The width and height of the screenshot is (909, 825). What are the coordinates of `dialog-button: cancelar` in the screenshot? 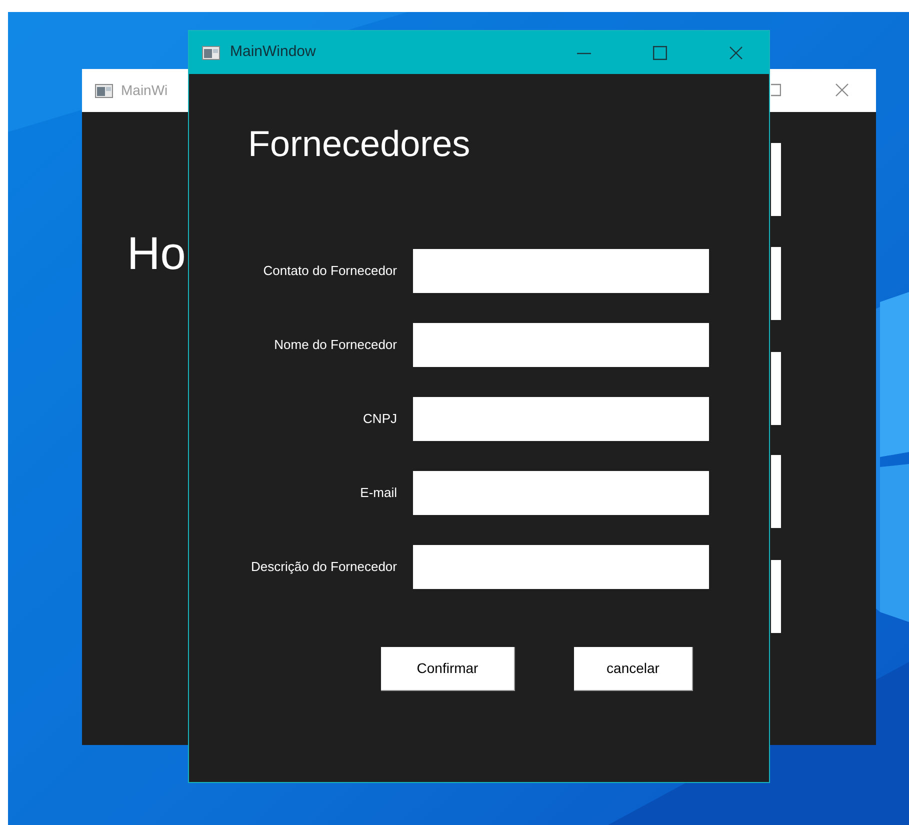 It's located at (633, 669).